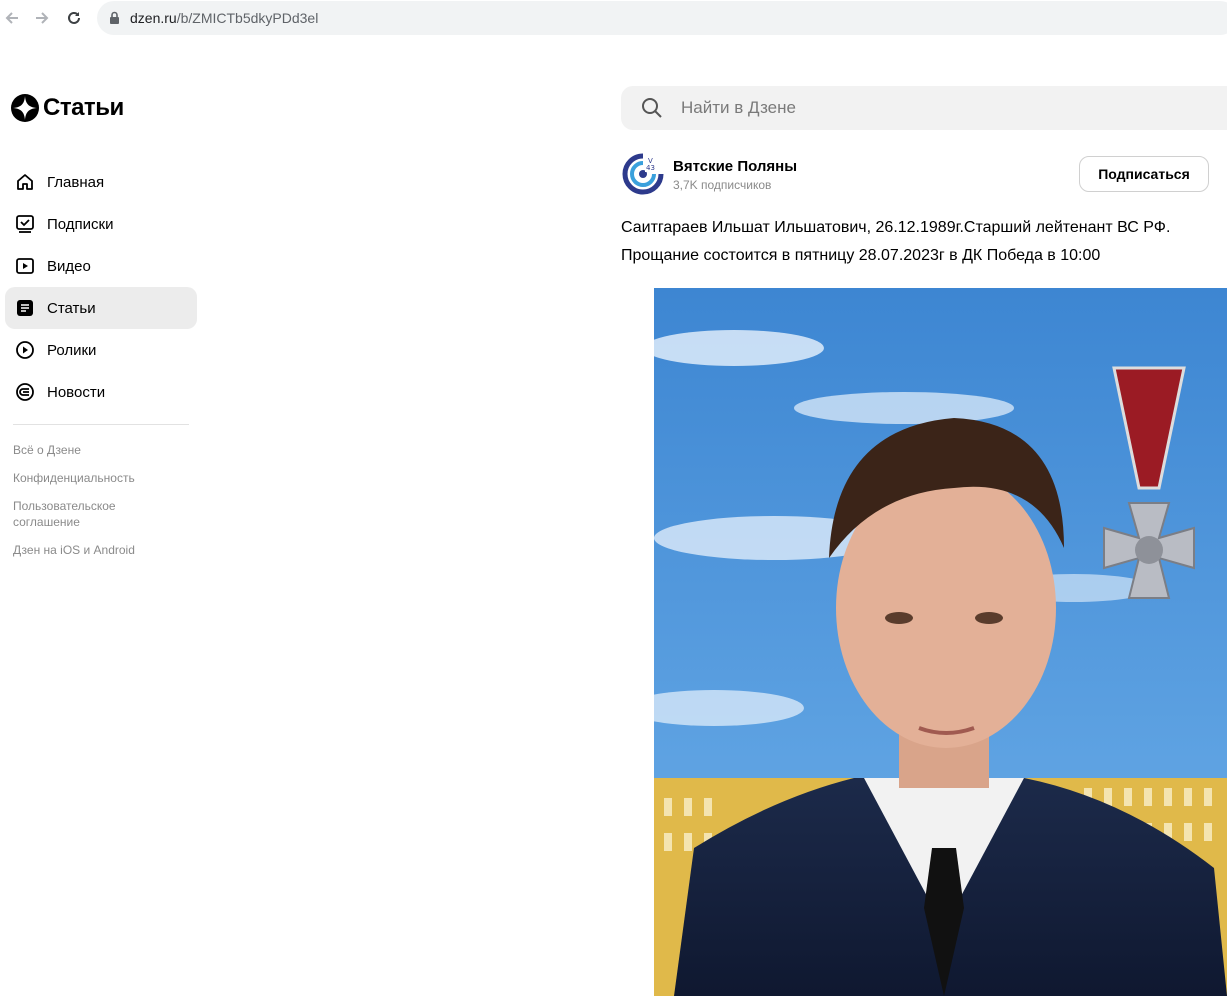 This screenshot has height=996, width=1227. Describe the element at coordinates (25, 350) in the screenshot. I see `shorts-icon` at that location.